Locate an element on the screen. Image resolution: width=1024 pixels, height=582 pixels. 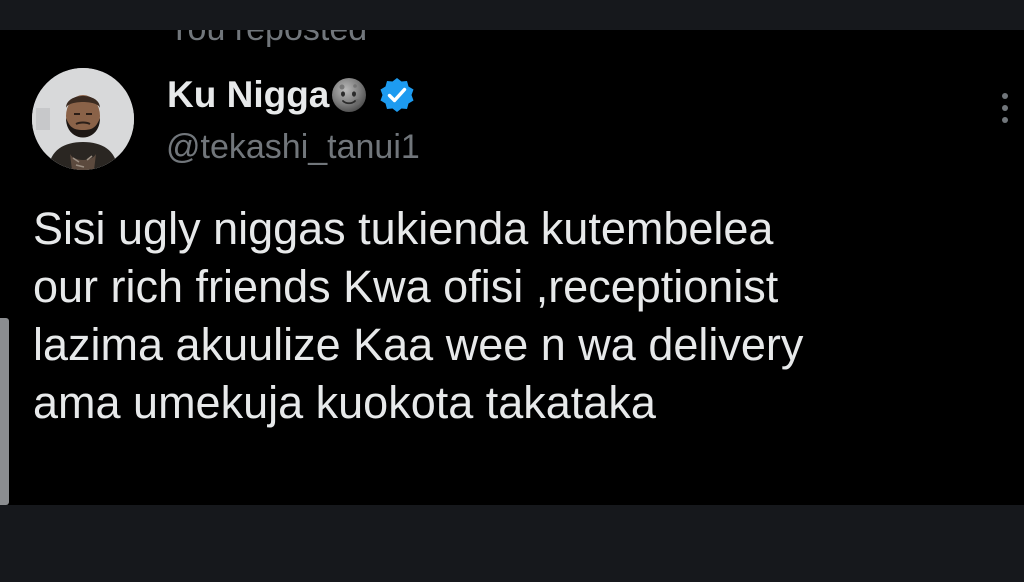
avatar is located at coordinates (83, 119).